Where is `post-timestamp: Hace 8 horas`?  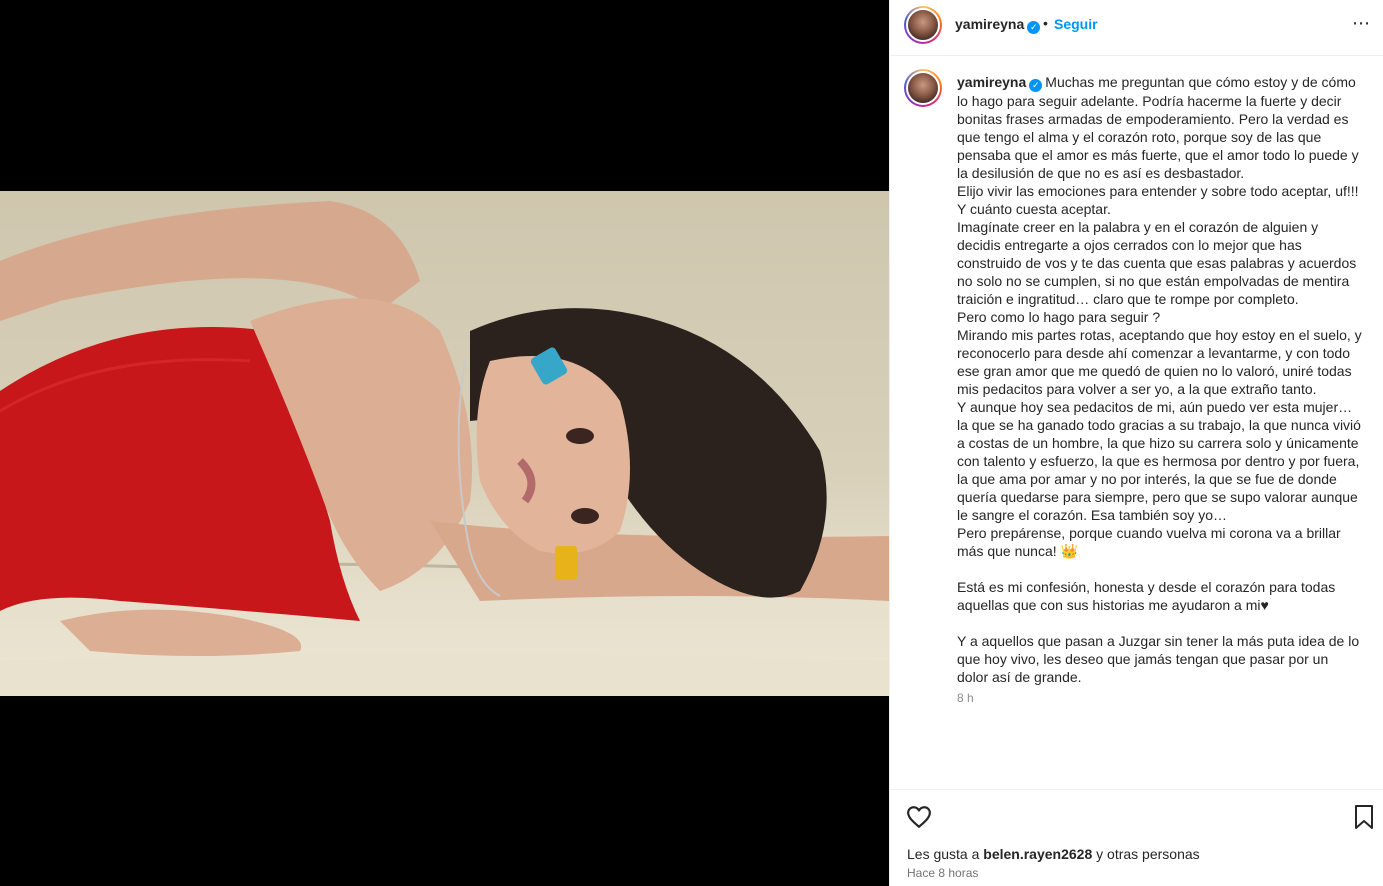
post-timestamp: Hace 8 horas is located at coordinates (942, 873).